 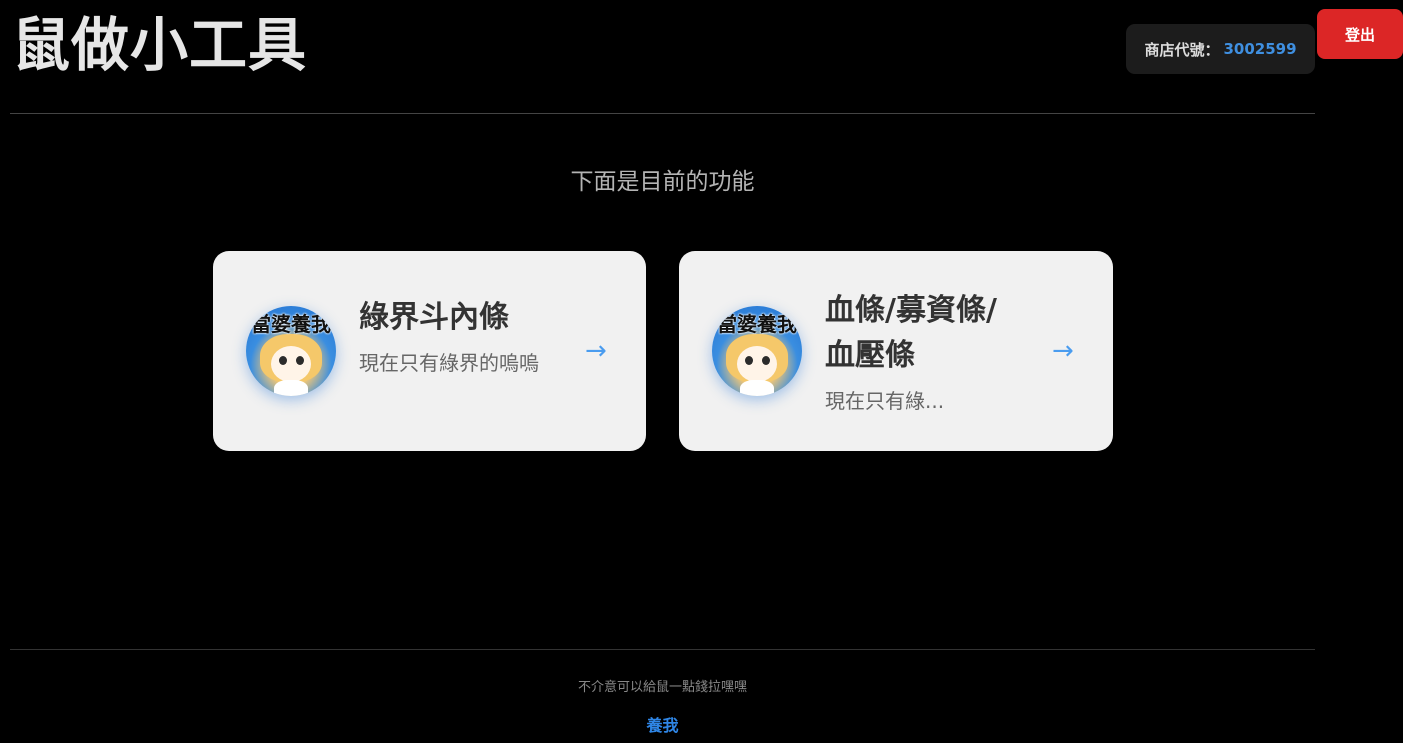 I want to click on support-link: 養我, so click(x=662, y=724).